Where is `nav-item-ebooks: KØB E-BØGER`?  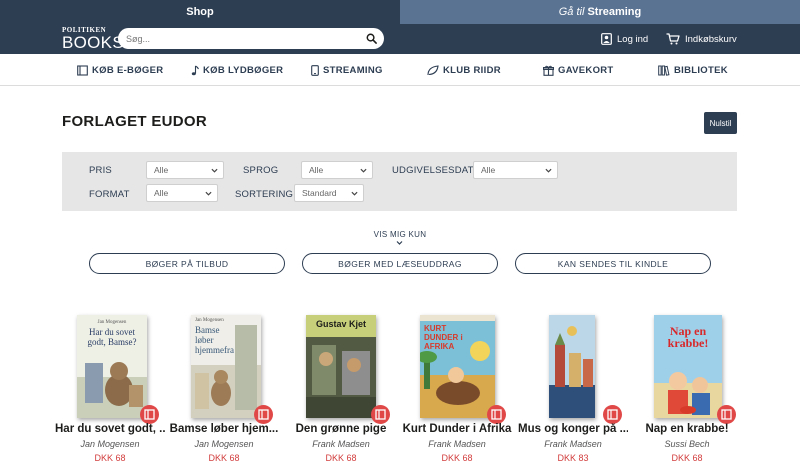
nav-item-ebooks: KØB E-BØGER is located at coordinates (120, 70).